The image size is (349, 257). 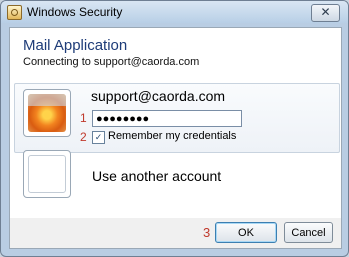 I want to click on flower-avatar-icon, so click(x=47, y=113).